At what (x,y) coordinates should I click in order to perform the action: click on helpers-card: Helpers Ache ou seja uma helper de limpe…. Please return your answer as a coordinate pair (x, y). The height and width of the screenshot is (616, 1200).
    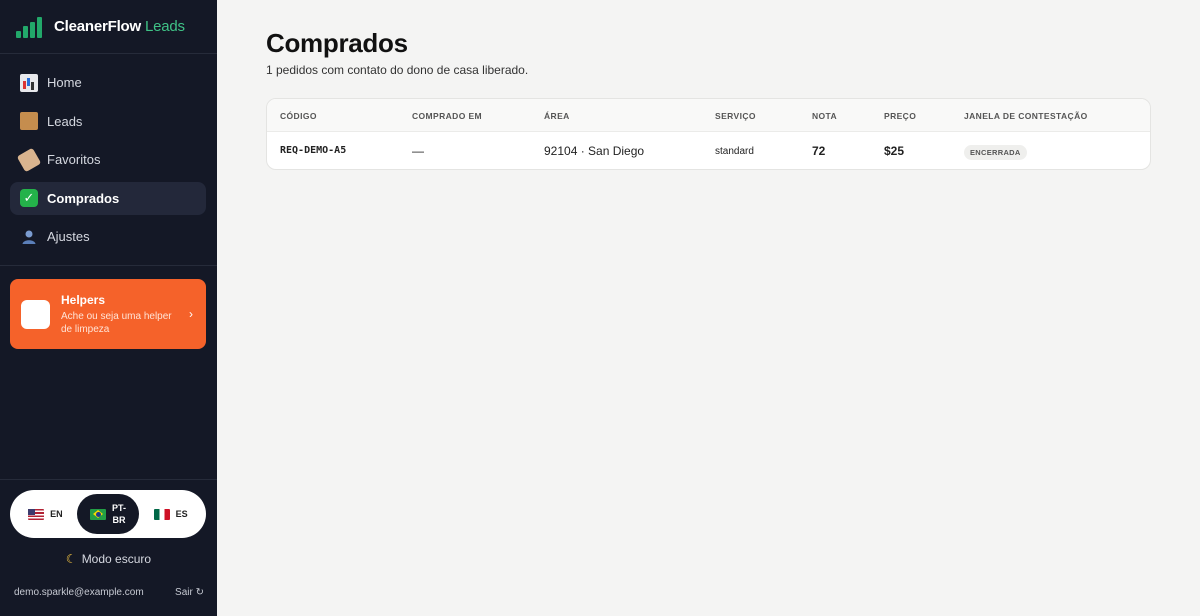
    Looking at the image, I should click on (108, 314).